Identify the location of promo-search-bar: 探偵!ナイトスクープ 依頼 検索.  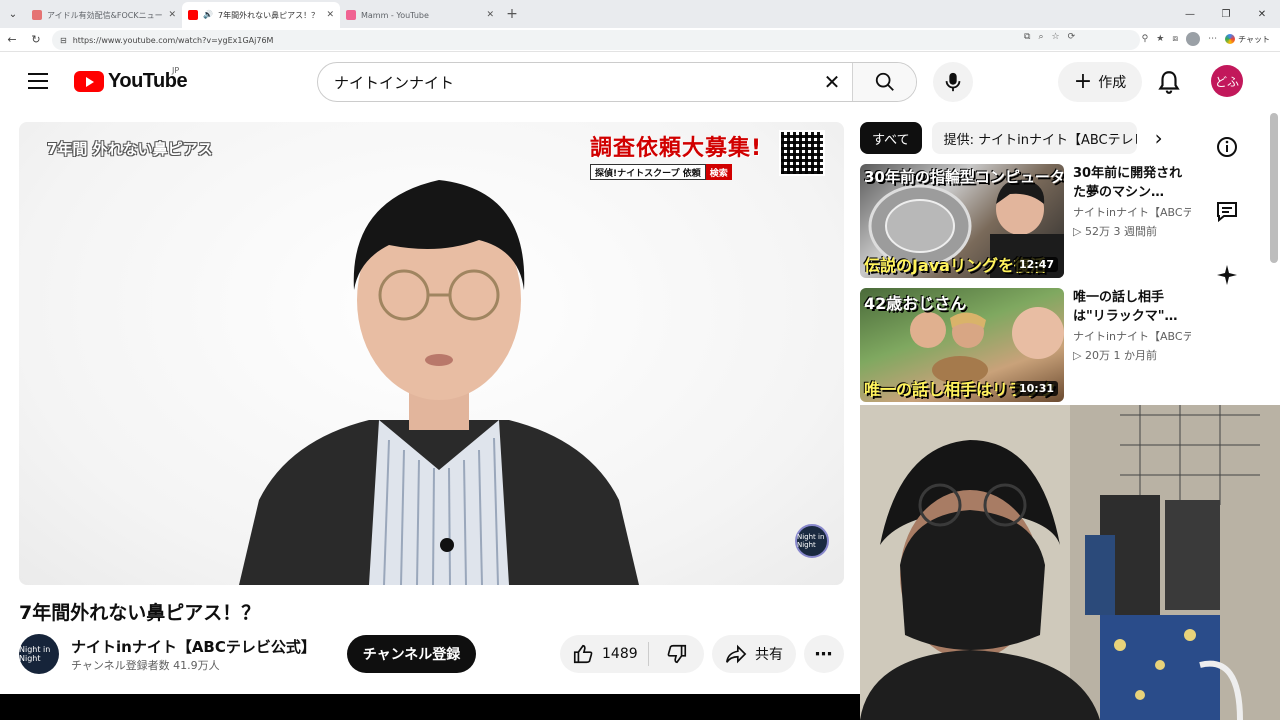
(680, 172).